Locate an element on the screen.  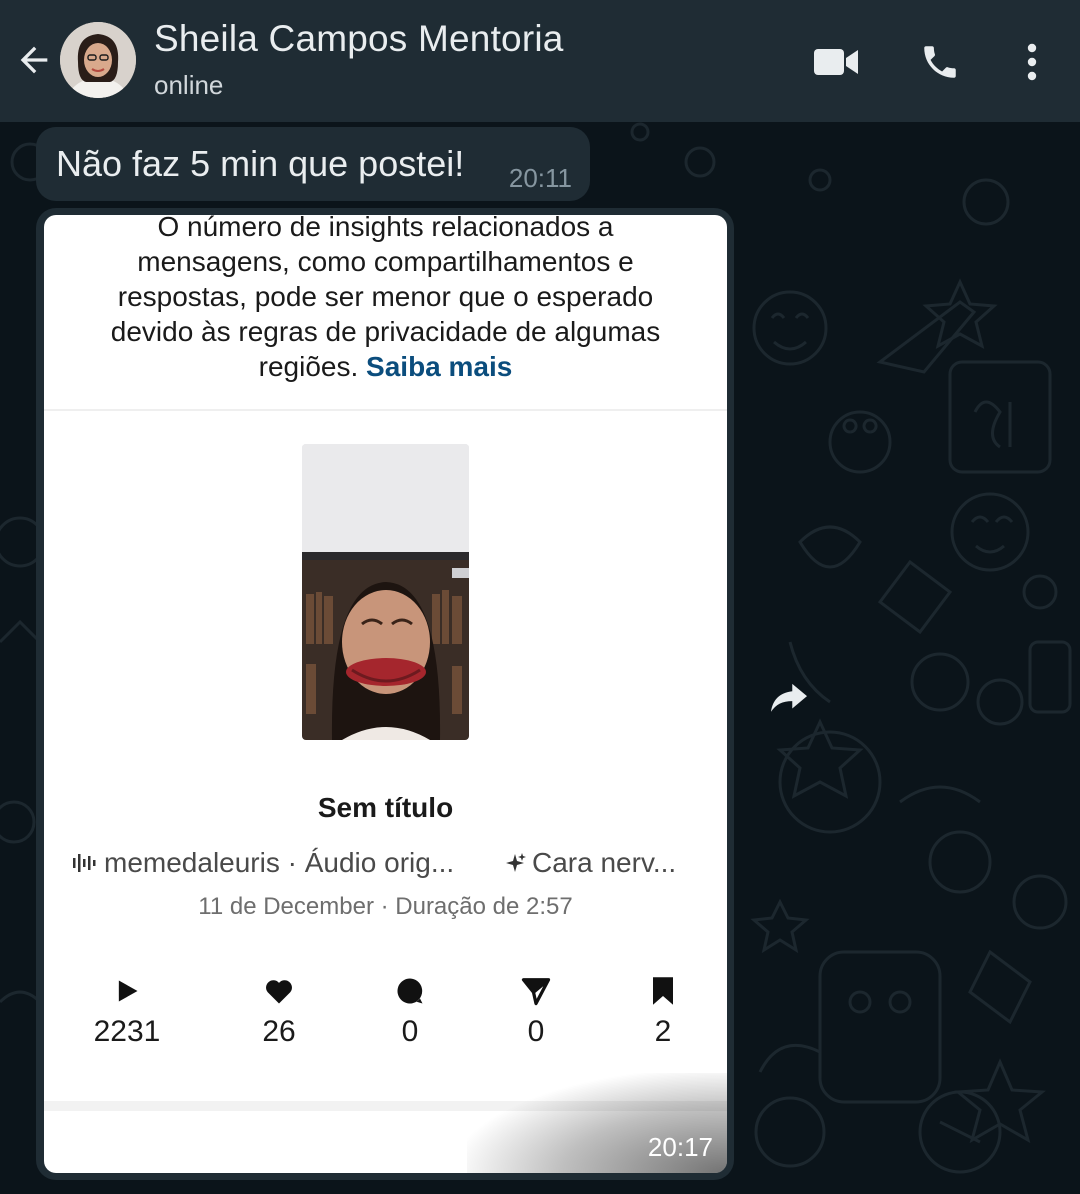
video-call-icon is located at coordinates (836, 62).